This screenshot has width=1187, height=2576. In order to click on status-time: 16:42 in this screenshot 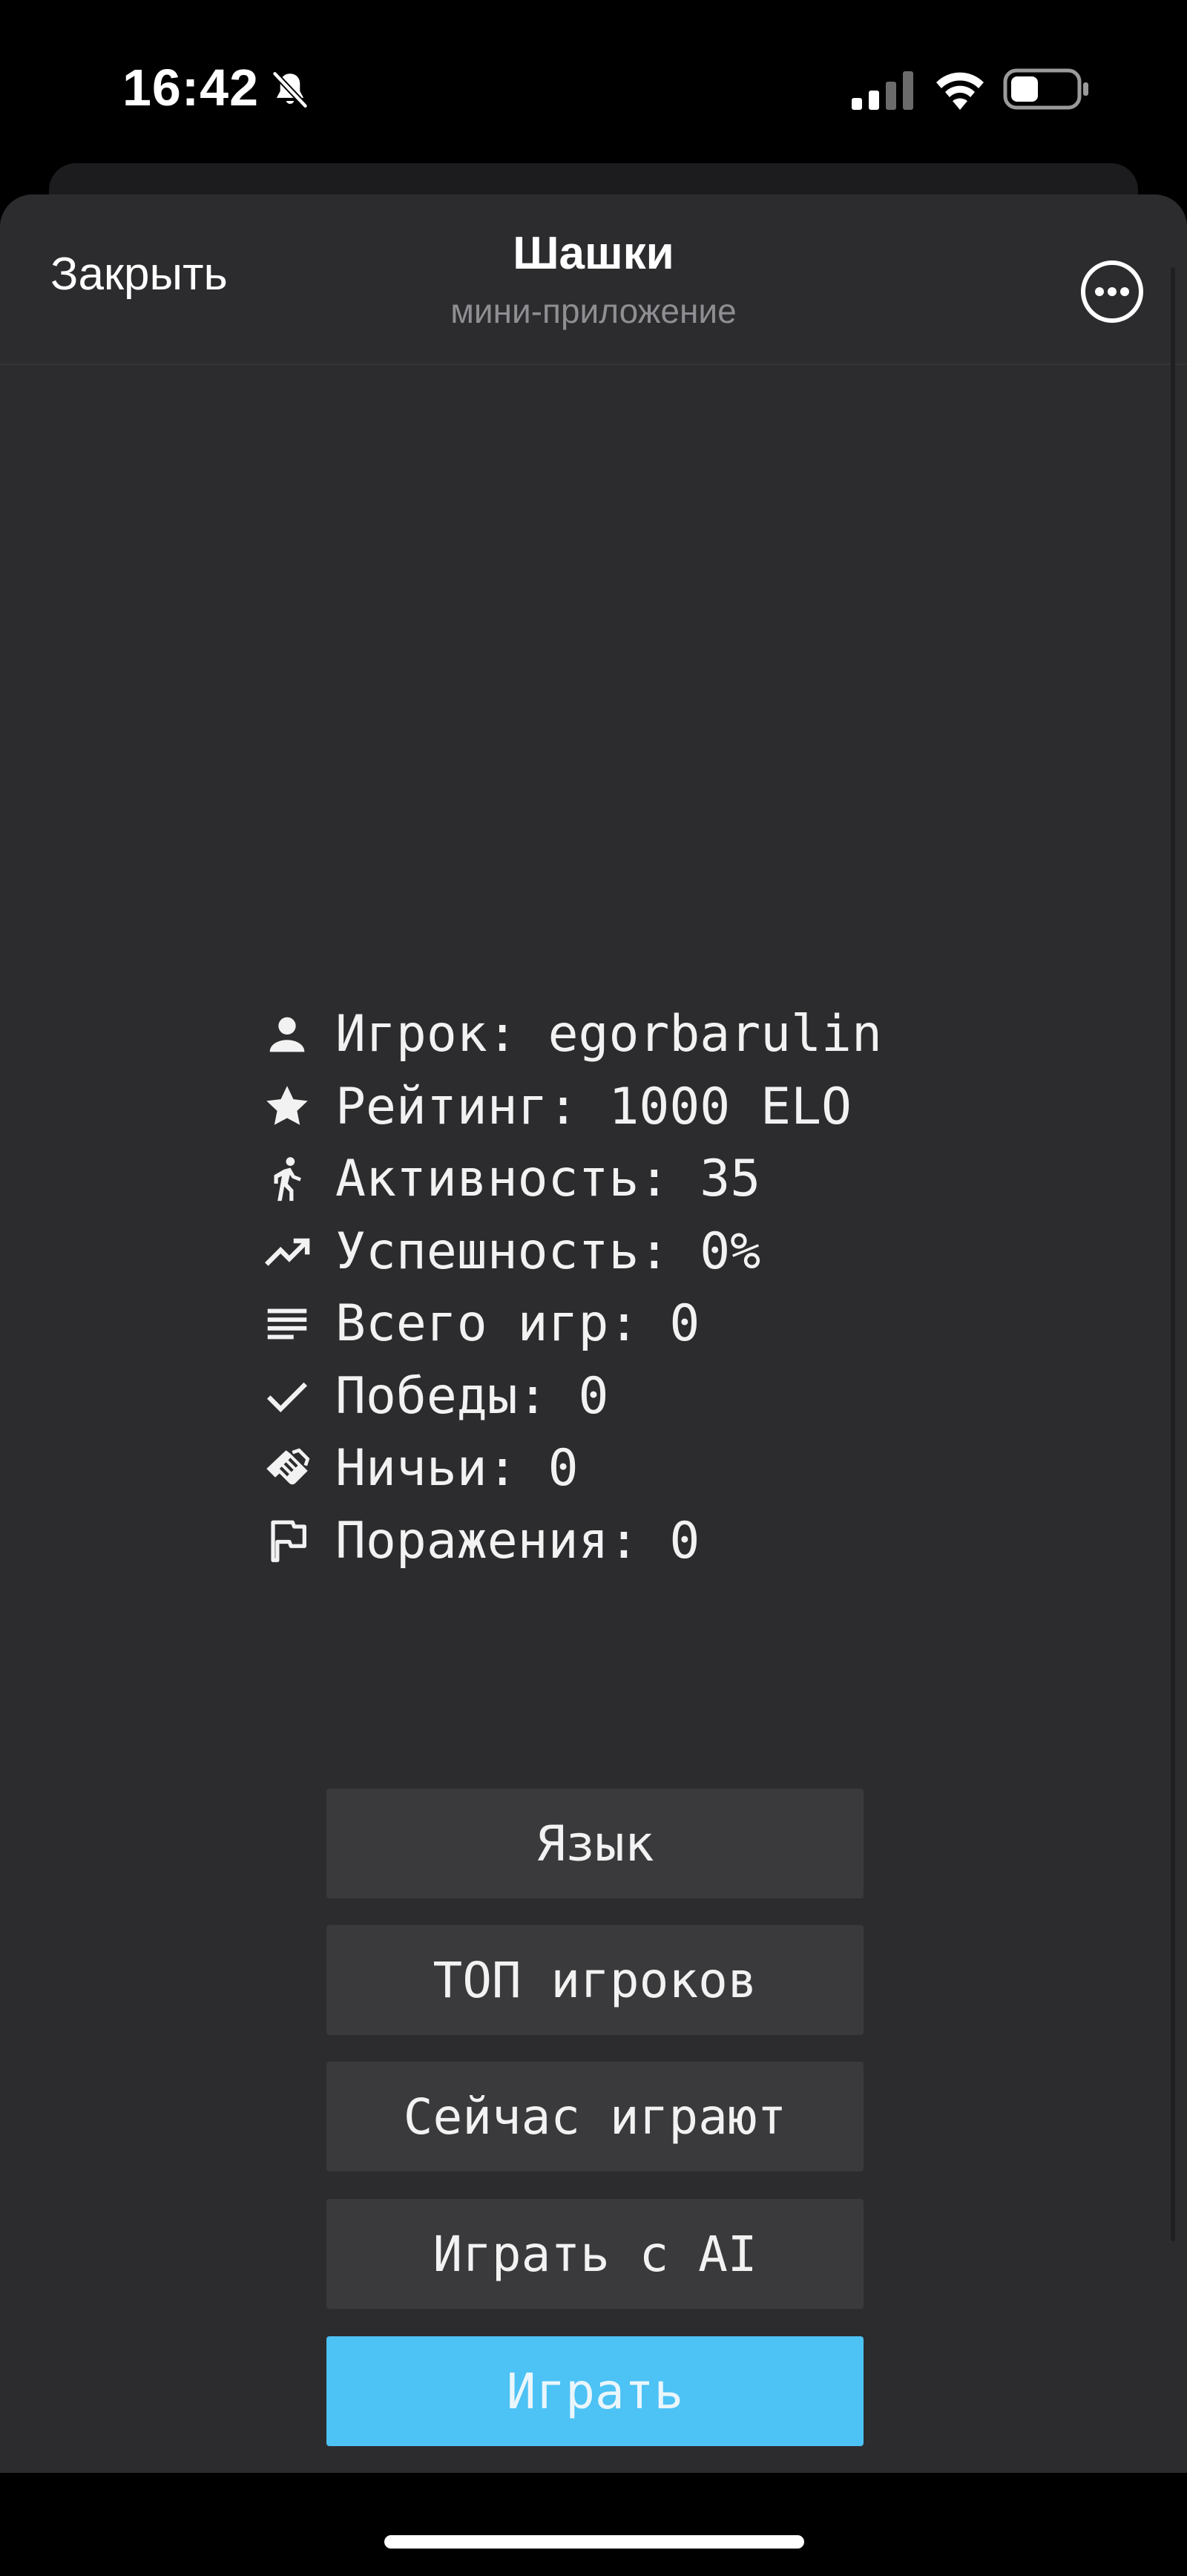, I will do `click(191, 88)`.